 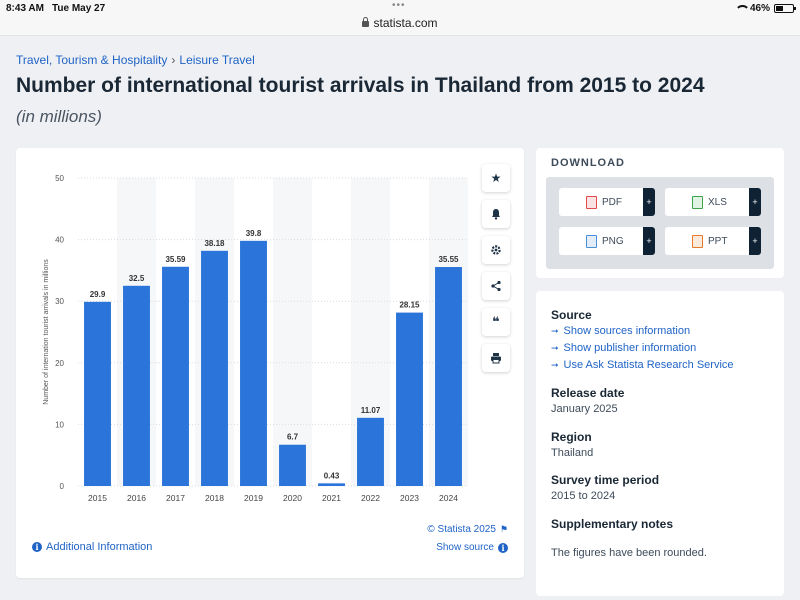 I want to click on data-label: 32.5, so click(x=137, y=278).